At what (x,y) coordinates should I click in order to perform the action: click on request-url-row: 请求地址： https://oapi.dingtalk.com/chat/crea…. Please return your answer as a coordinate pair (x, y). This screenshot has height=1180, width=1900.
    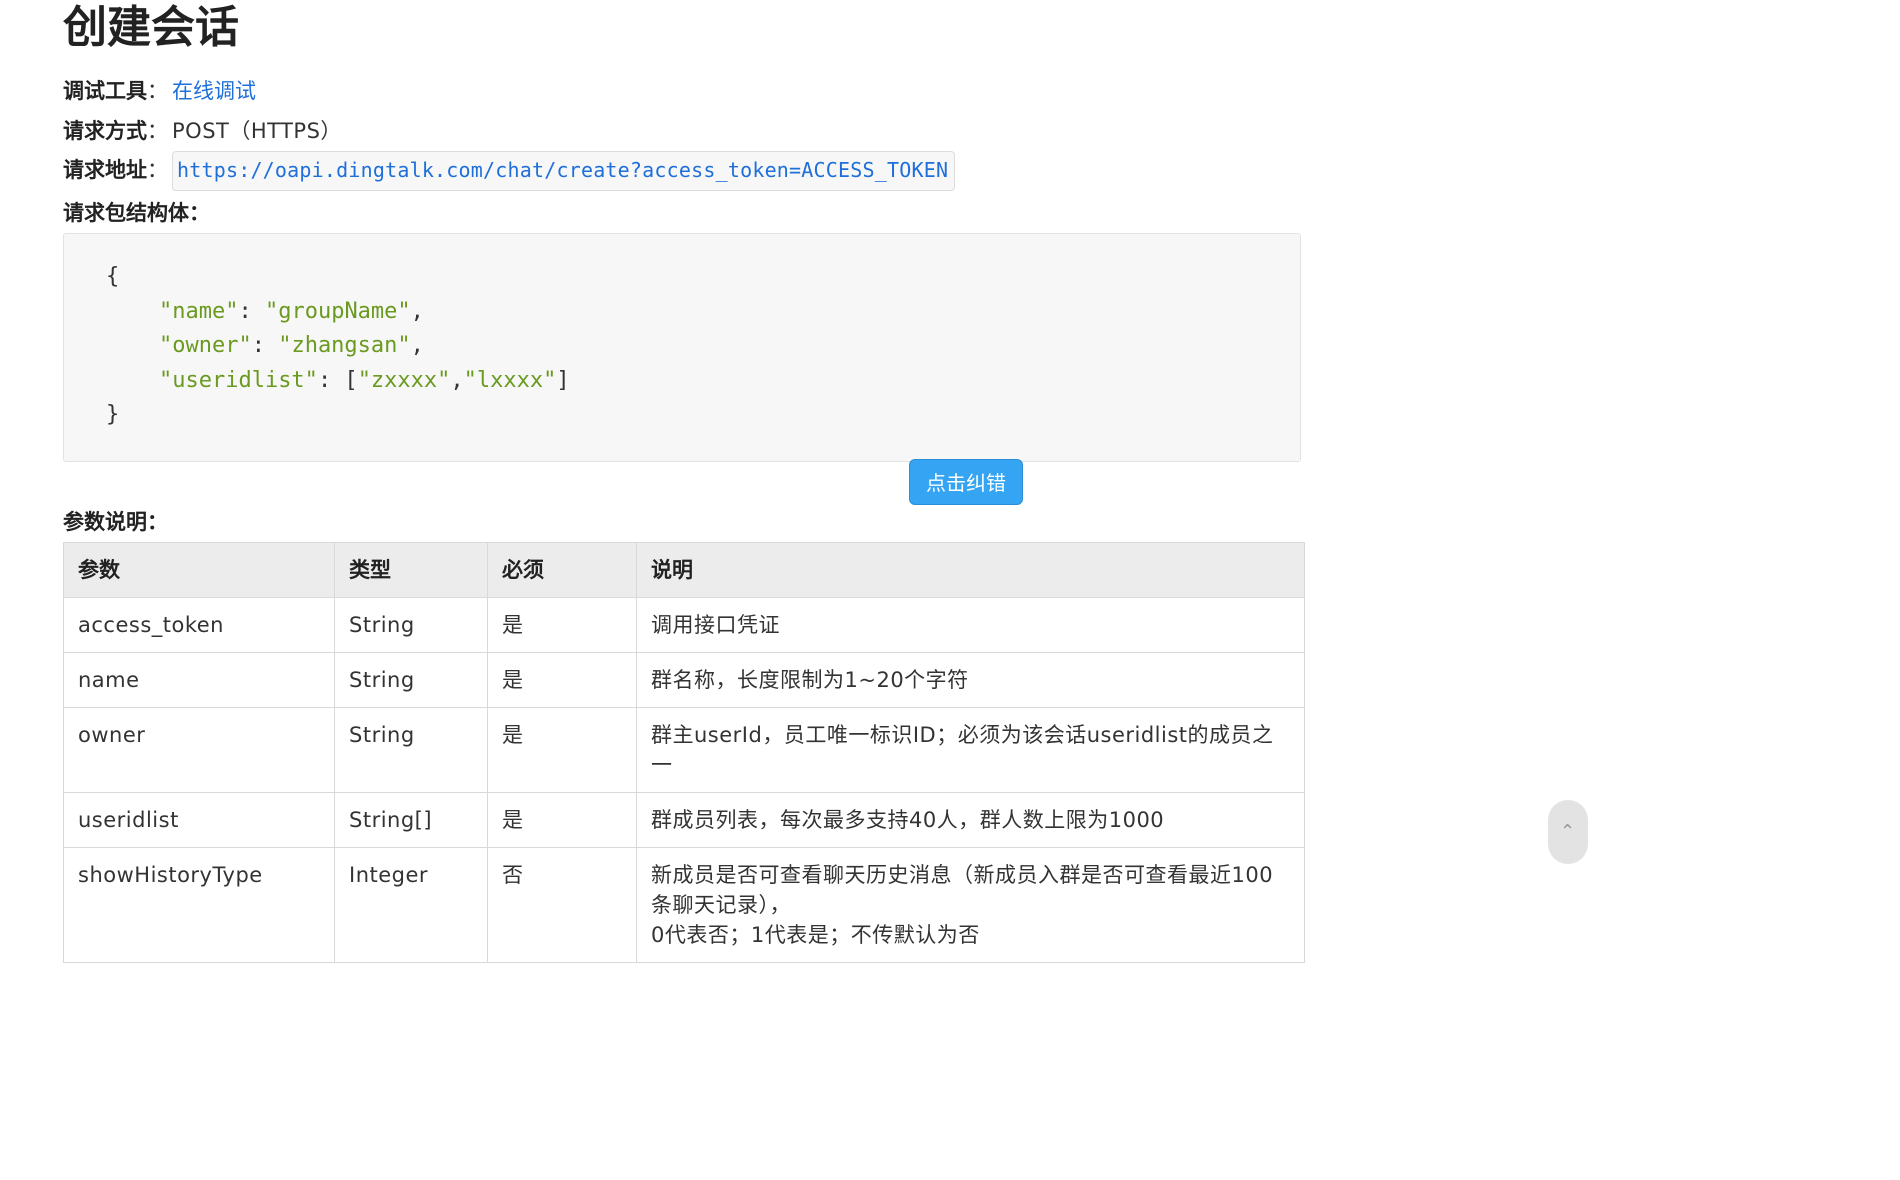
    Looking at the image, I should click on (509, 171).